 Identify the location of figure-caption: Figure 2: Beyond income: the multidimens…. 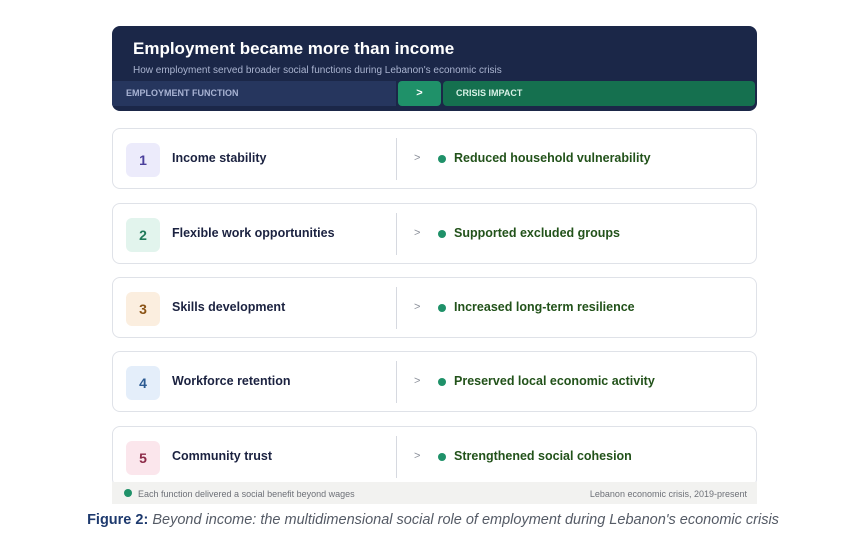
(433, 520).